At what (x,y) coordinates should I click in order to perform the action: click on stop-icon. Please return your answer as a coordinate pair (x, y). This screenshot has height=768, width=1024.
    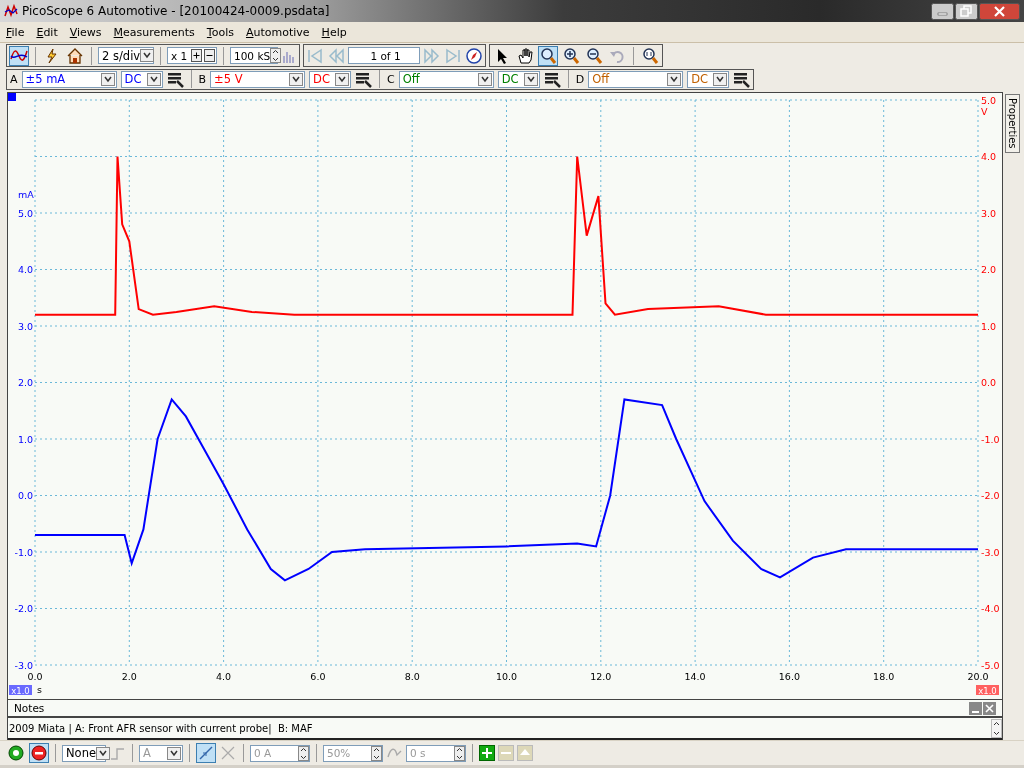
    Looking at the image, I should click on (39, 753).